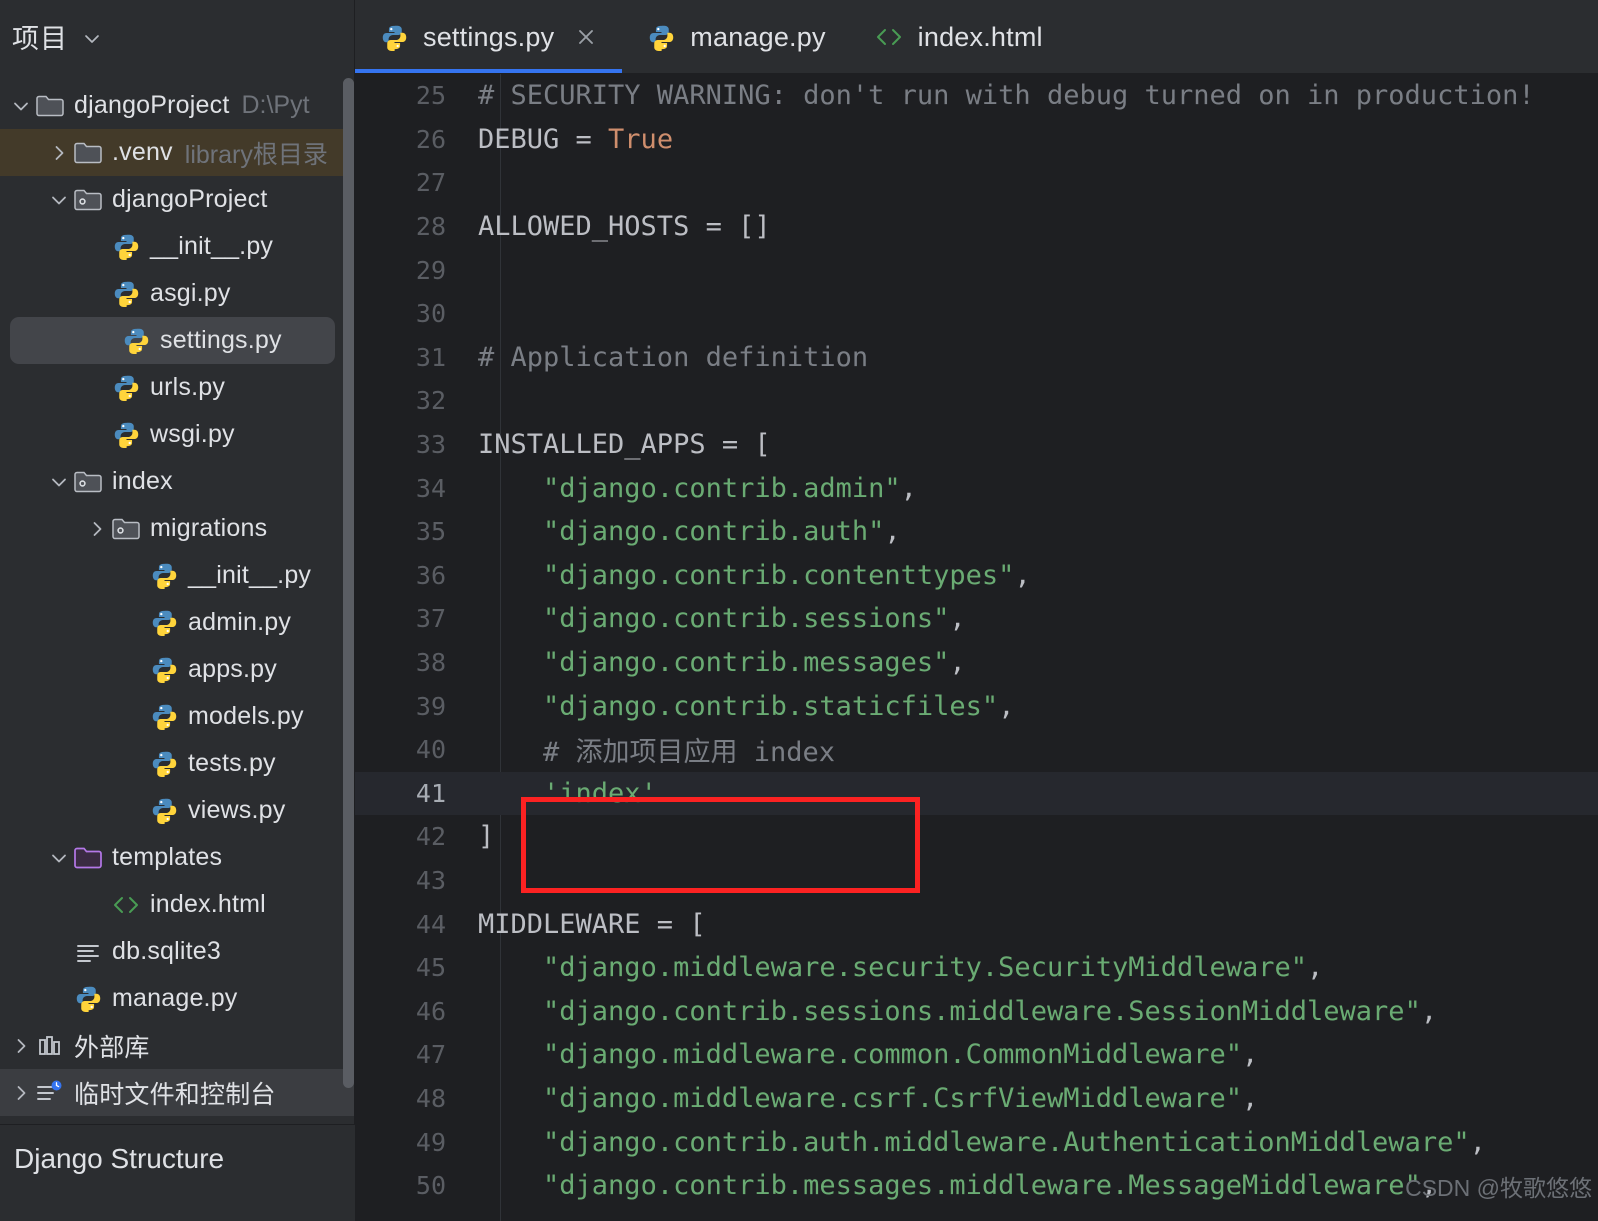  I want to click on scratches-icon, so click(50, 1093).